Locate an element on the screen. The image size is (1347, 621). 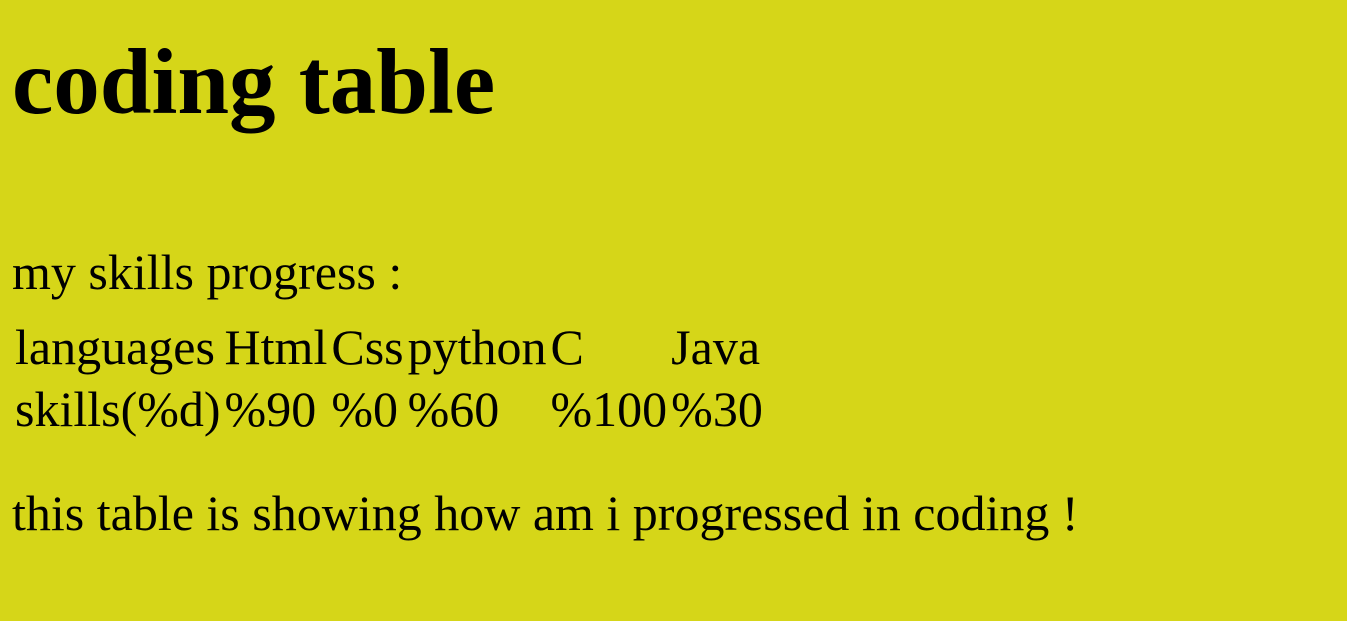
header-cell-java: Java is located at coordinates (716, 347).